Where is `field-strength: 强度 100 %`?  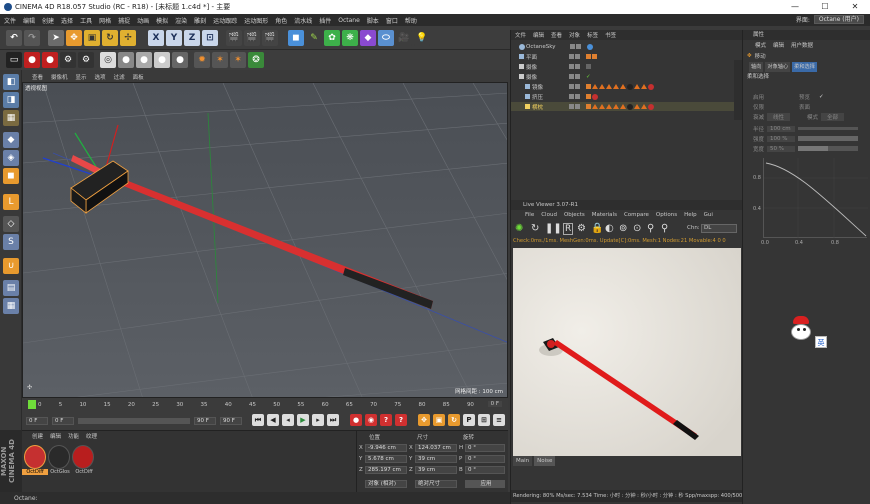 field-strength: 强度 100 % is located at coordinates (806, 138).